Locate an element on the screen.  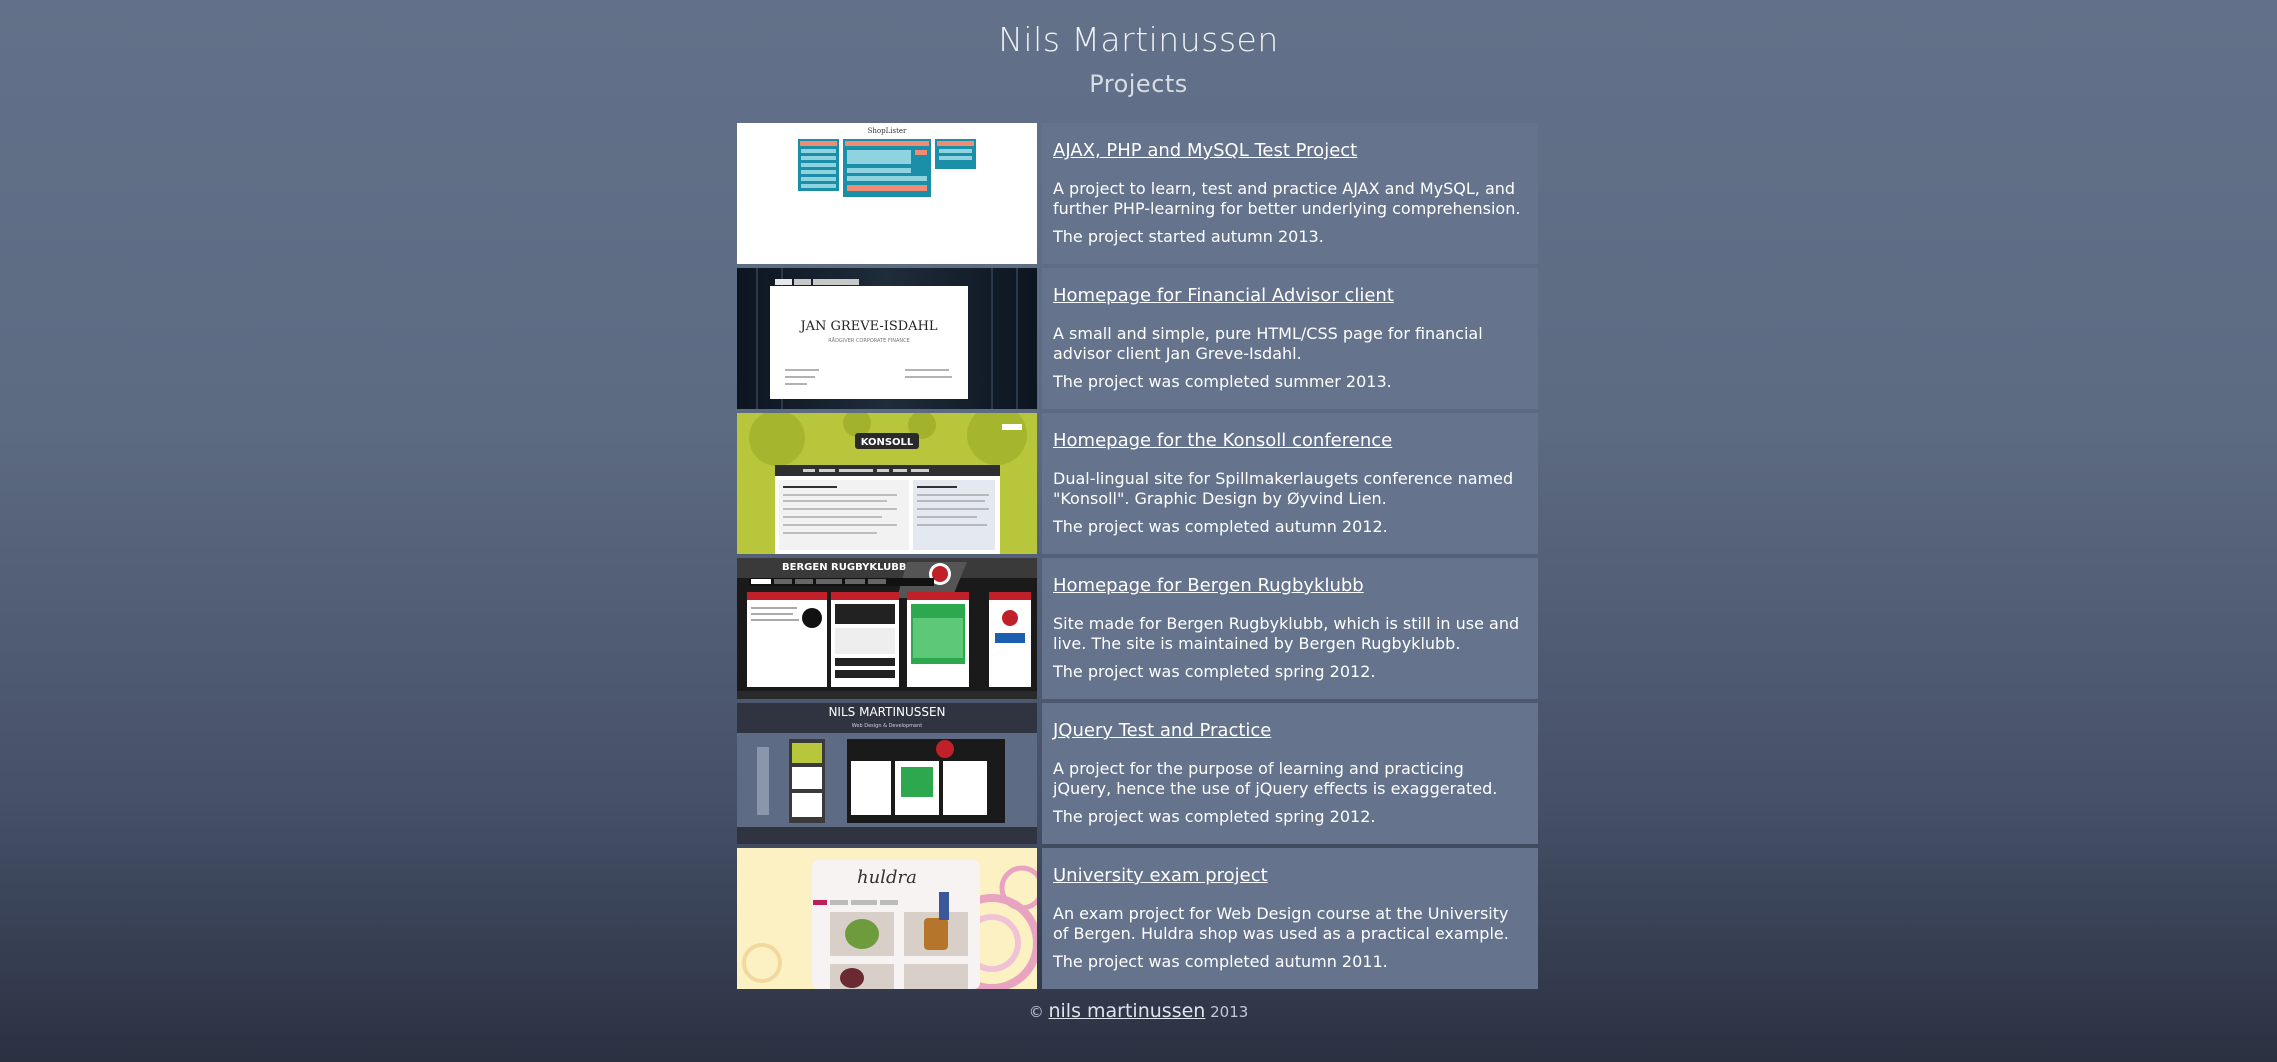
project-thumbnail-ajax: ShopLister is located at coordinates (887, 193).